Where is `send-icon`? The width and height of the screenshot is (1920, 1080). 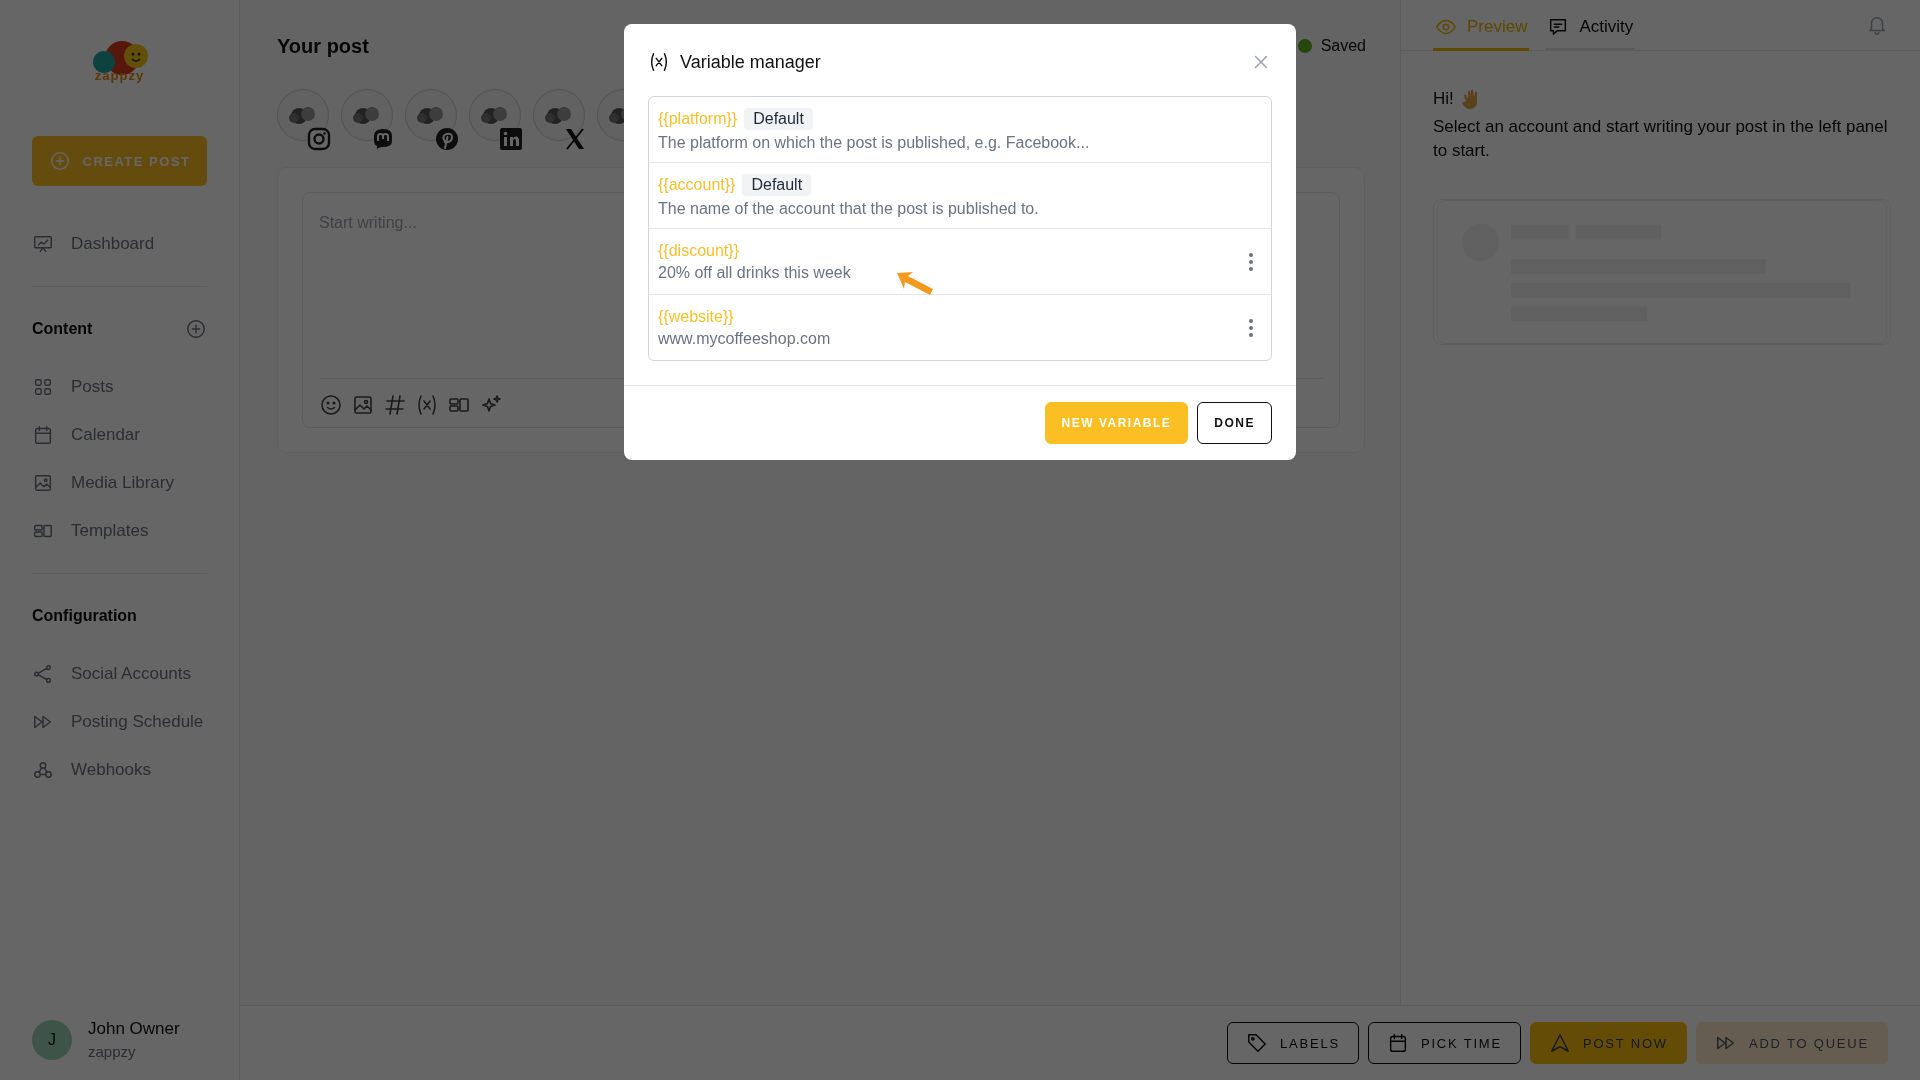
send-icon is located at coordinates (1559, 1043).